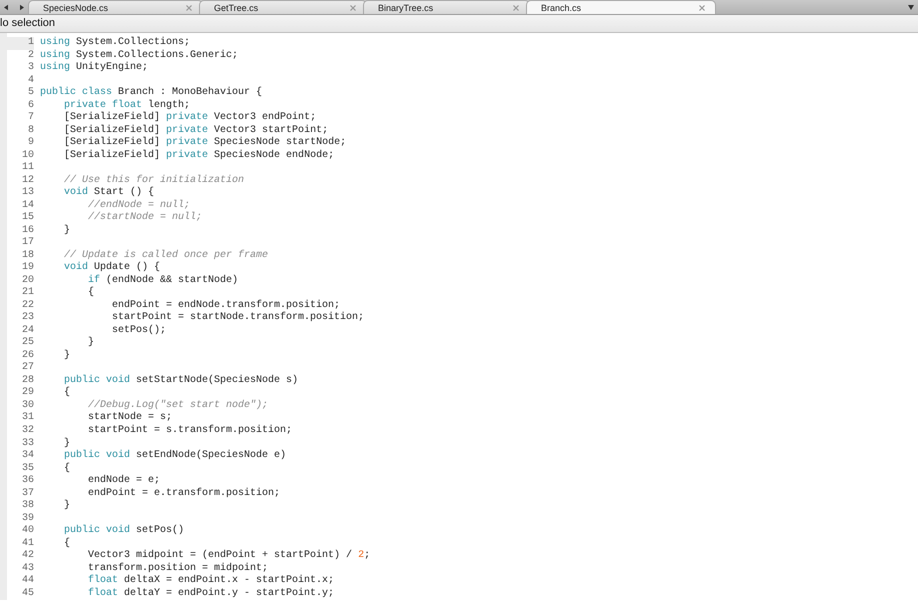 This screenshot has height=602, width=918. Describe the element at coordinates (30, 106) in the screenshot. I see `line-number: 6` at that location.